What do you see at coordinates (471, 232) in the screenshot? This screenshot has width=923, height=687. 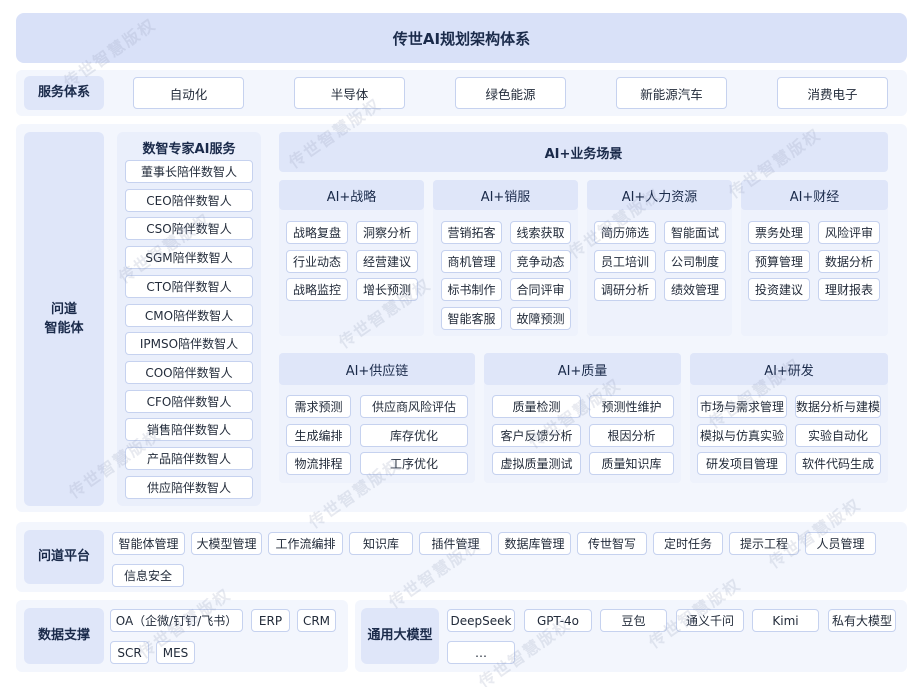 I see `scene-item-sales: 营销拓客` at bounding box center [471, 232].